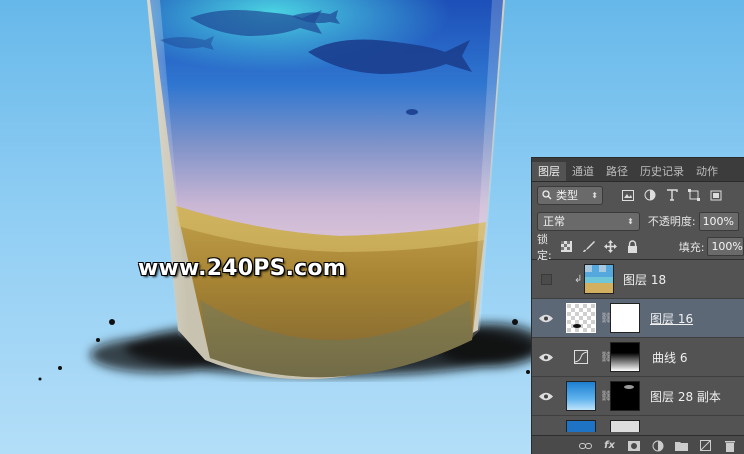 The width and height of the screenshot is (744, 454). I want to click on blend-mode-value: 正常, so click(554, 221).